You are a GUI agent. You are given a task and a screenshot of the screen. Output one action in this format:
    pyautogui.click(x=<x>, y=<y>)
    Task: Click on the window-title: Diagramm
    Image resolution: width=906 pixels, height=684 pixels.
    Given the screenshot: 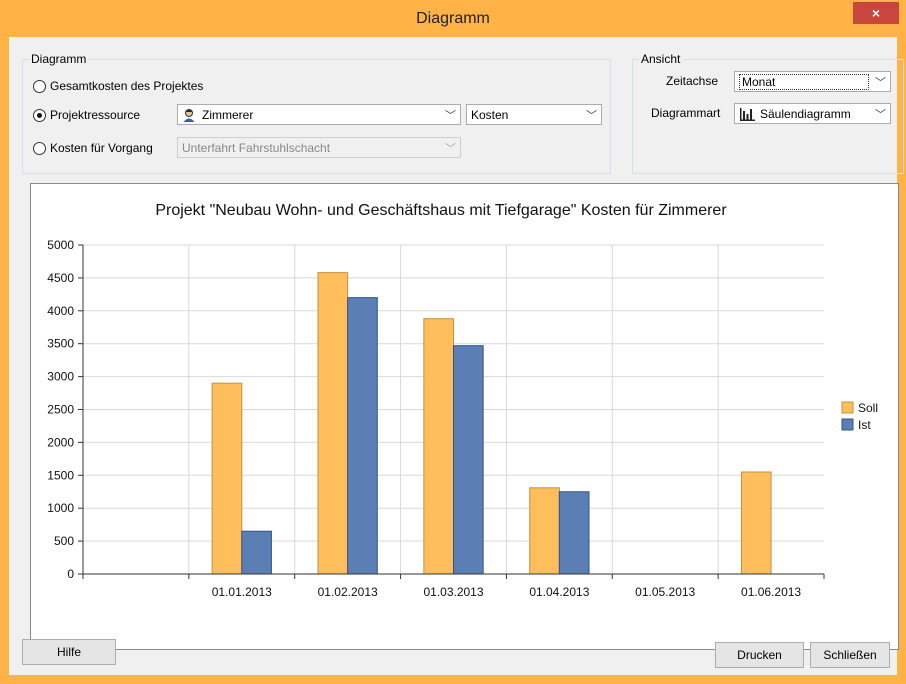 What is the action you would take?
    pyautogui.click(x=453, y=18)
    